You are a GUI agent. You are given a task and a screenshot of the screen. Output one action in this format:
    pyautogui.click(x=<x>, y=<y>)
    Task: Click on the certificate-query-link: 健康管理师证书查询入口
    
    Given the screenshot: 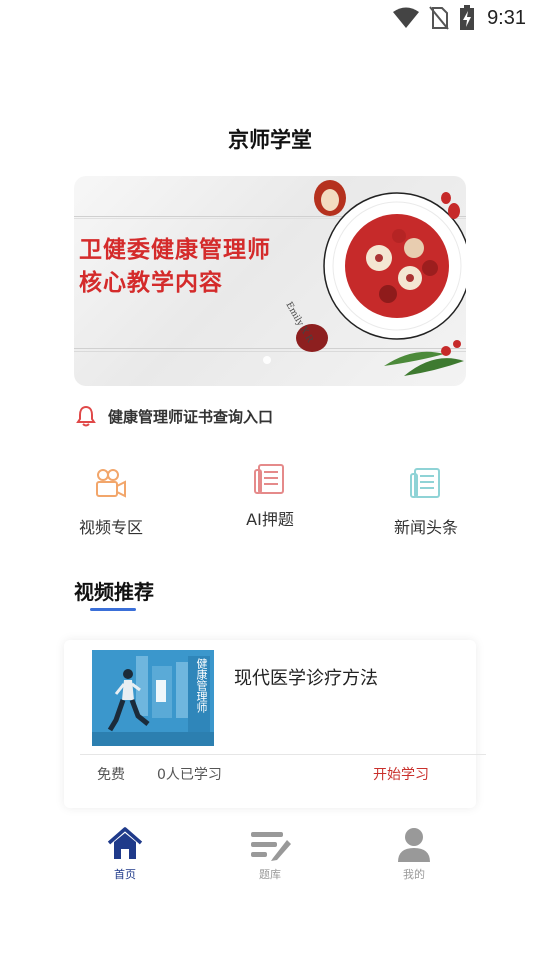 What is the action you would take?
    pyautogui.click(x=174, y=416)
    